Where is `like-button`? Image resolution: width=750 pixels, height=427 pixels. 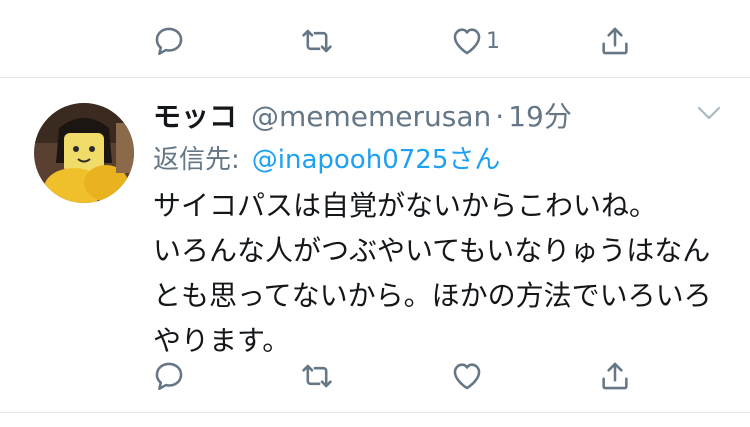 like-button is located at coordinates (467, 376).